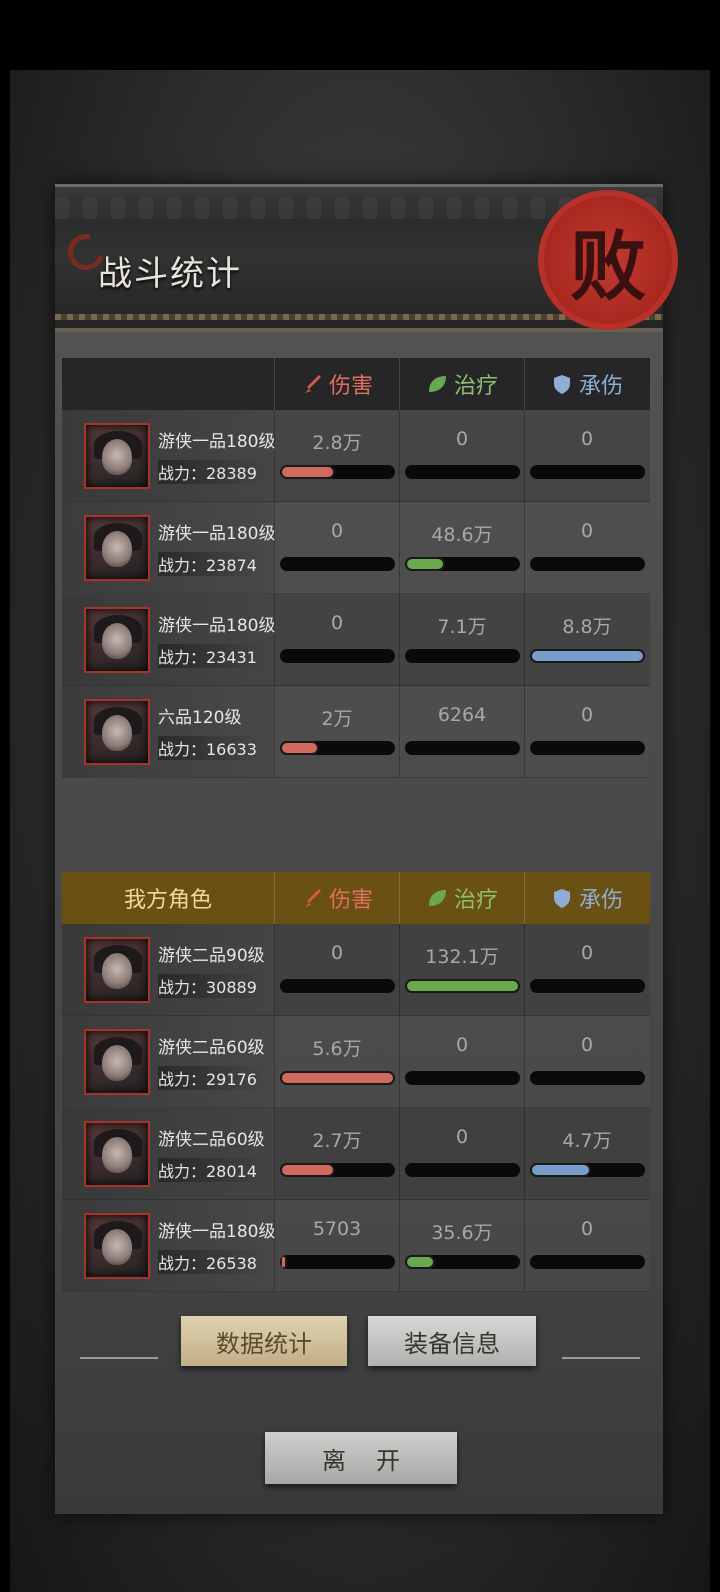  I want to click on heal-label: 治疗, so click(475, 900).